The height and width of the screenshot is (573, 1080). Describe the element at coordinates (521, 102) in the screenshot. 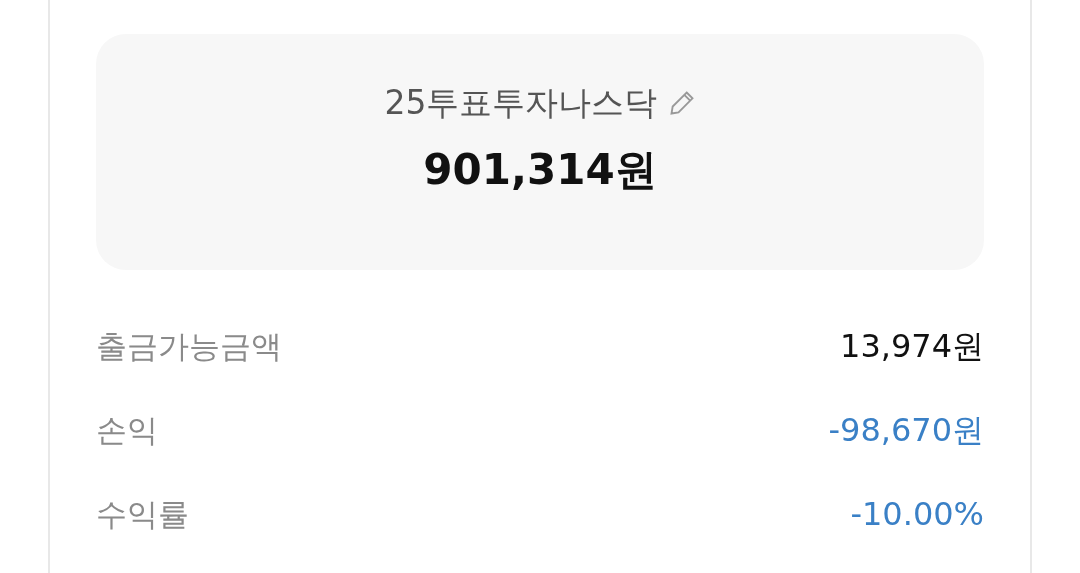

I see `account-name: 25투표투자나스닥` at that location.